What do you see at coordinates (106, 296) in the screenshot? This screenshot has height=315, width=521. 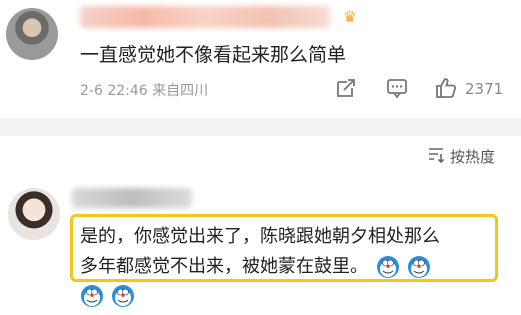 I see `emoji-row` at bounding box center [106, 296].